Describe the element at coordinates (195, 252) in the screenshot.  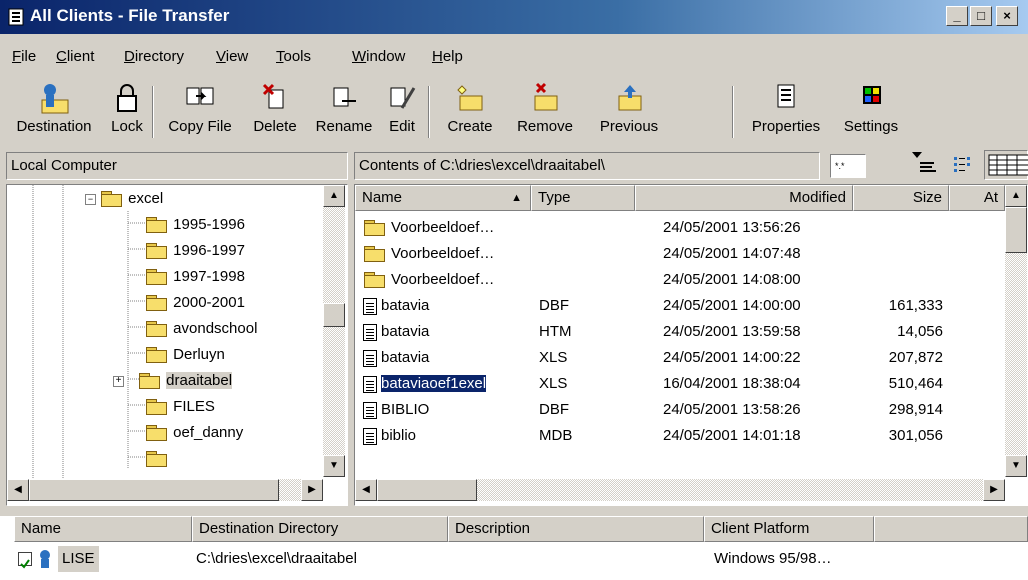
I see `tree-item: 1996-1997` at that location.